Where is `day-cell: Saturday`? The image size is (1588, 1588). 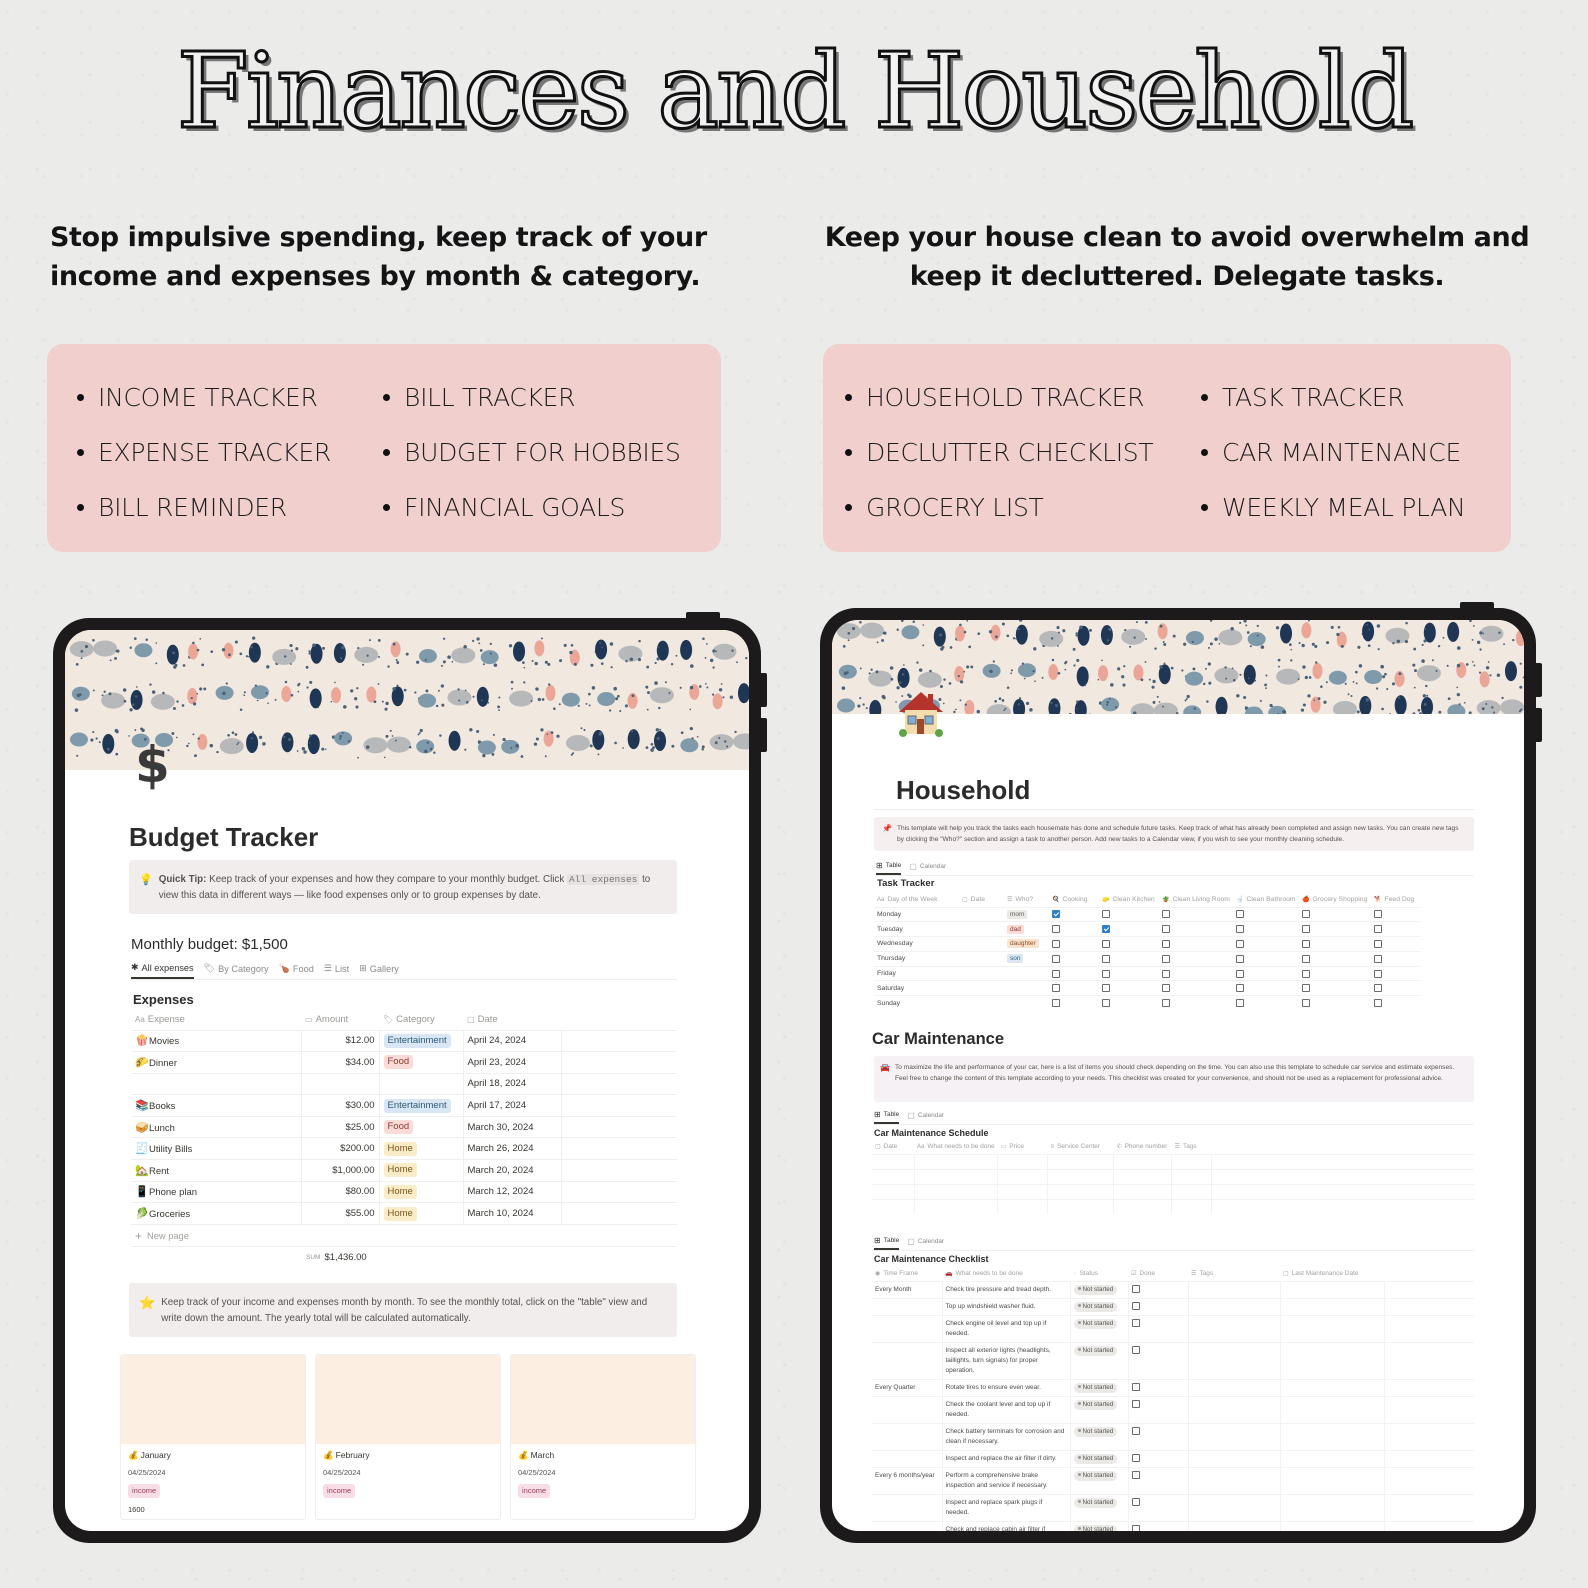 day-cell: Saturday is located at coordinates (916, 988).